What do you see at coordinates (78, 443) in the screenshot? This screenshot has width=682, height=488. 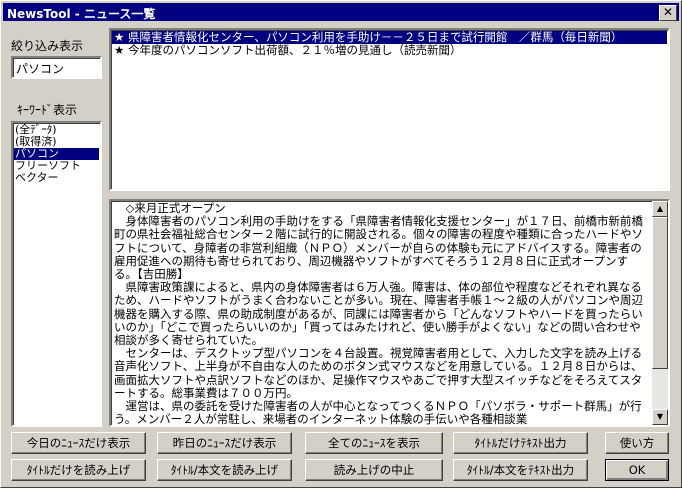 I see `today-news-button: 今日のﾆｭｰｽだけ表示` at bounding box center [78, 443].